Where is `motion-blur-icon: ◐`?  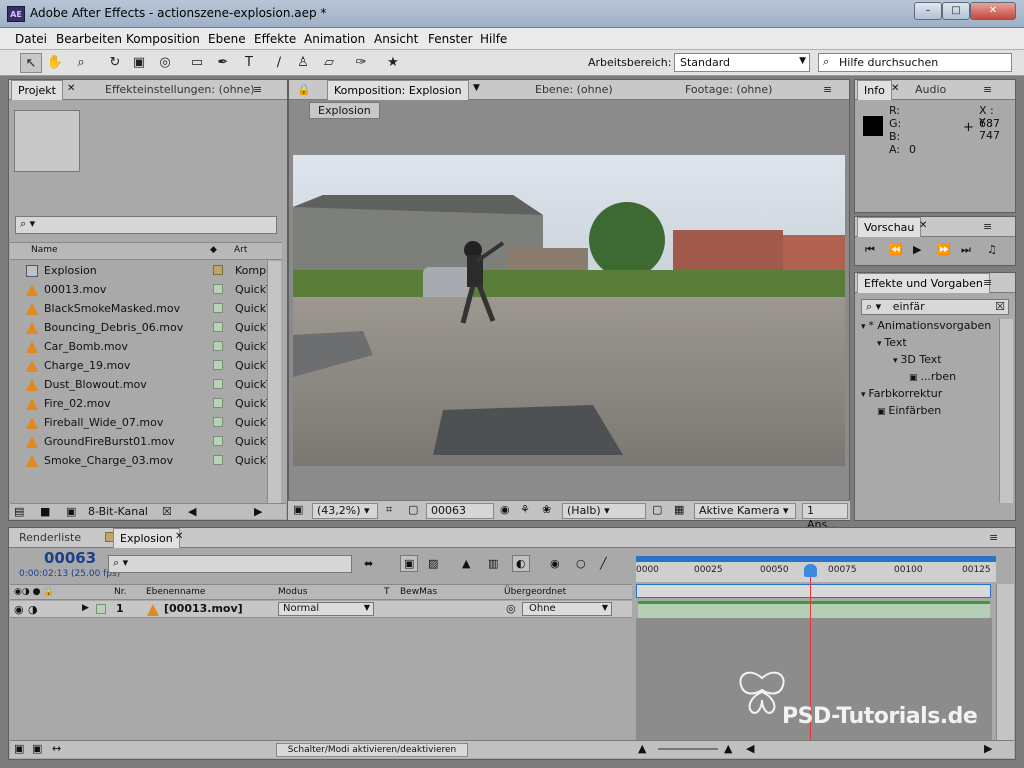
motion-blur-icon: ◐ is located at coordinates (521, 563).